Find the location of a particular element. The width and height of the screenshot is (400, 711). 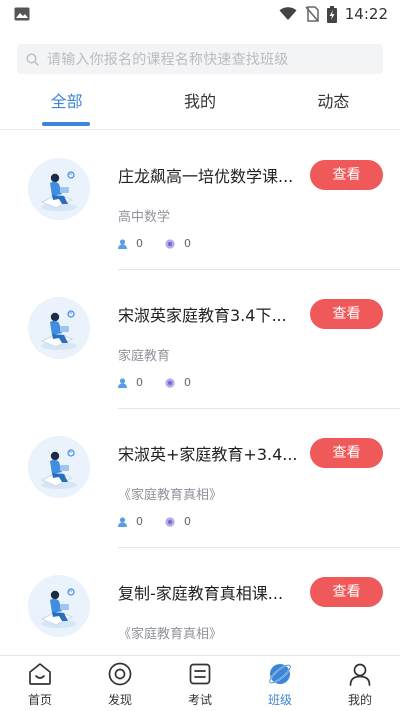

tab-mine: 我的 is located at coordinates (199, 105).